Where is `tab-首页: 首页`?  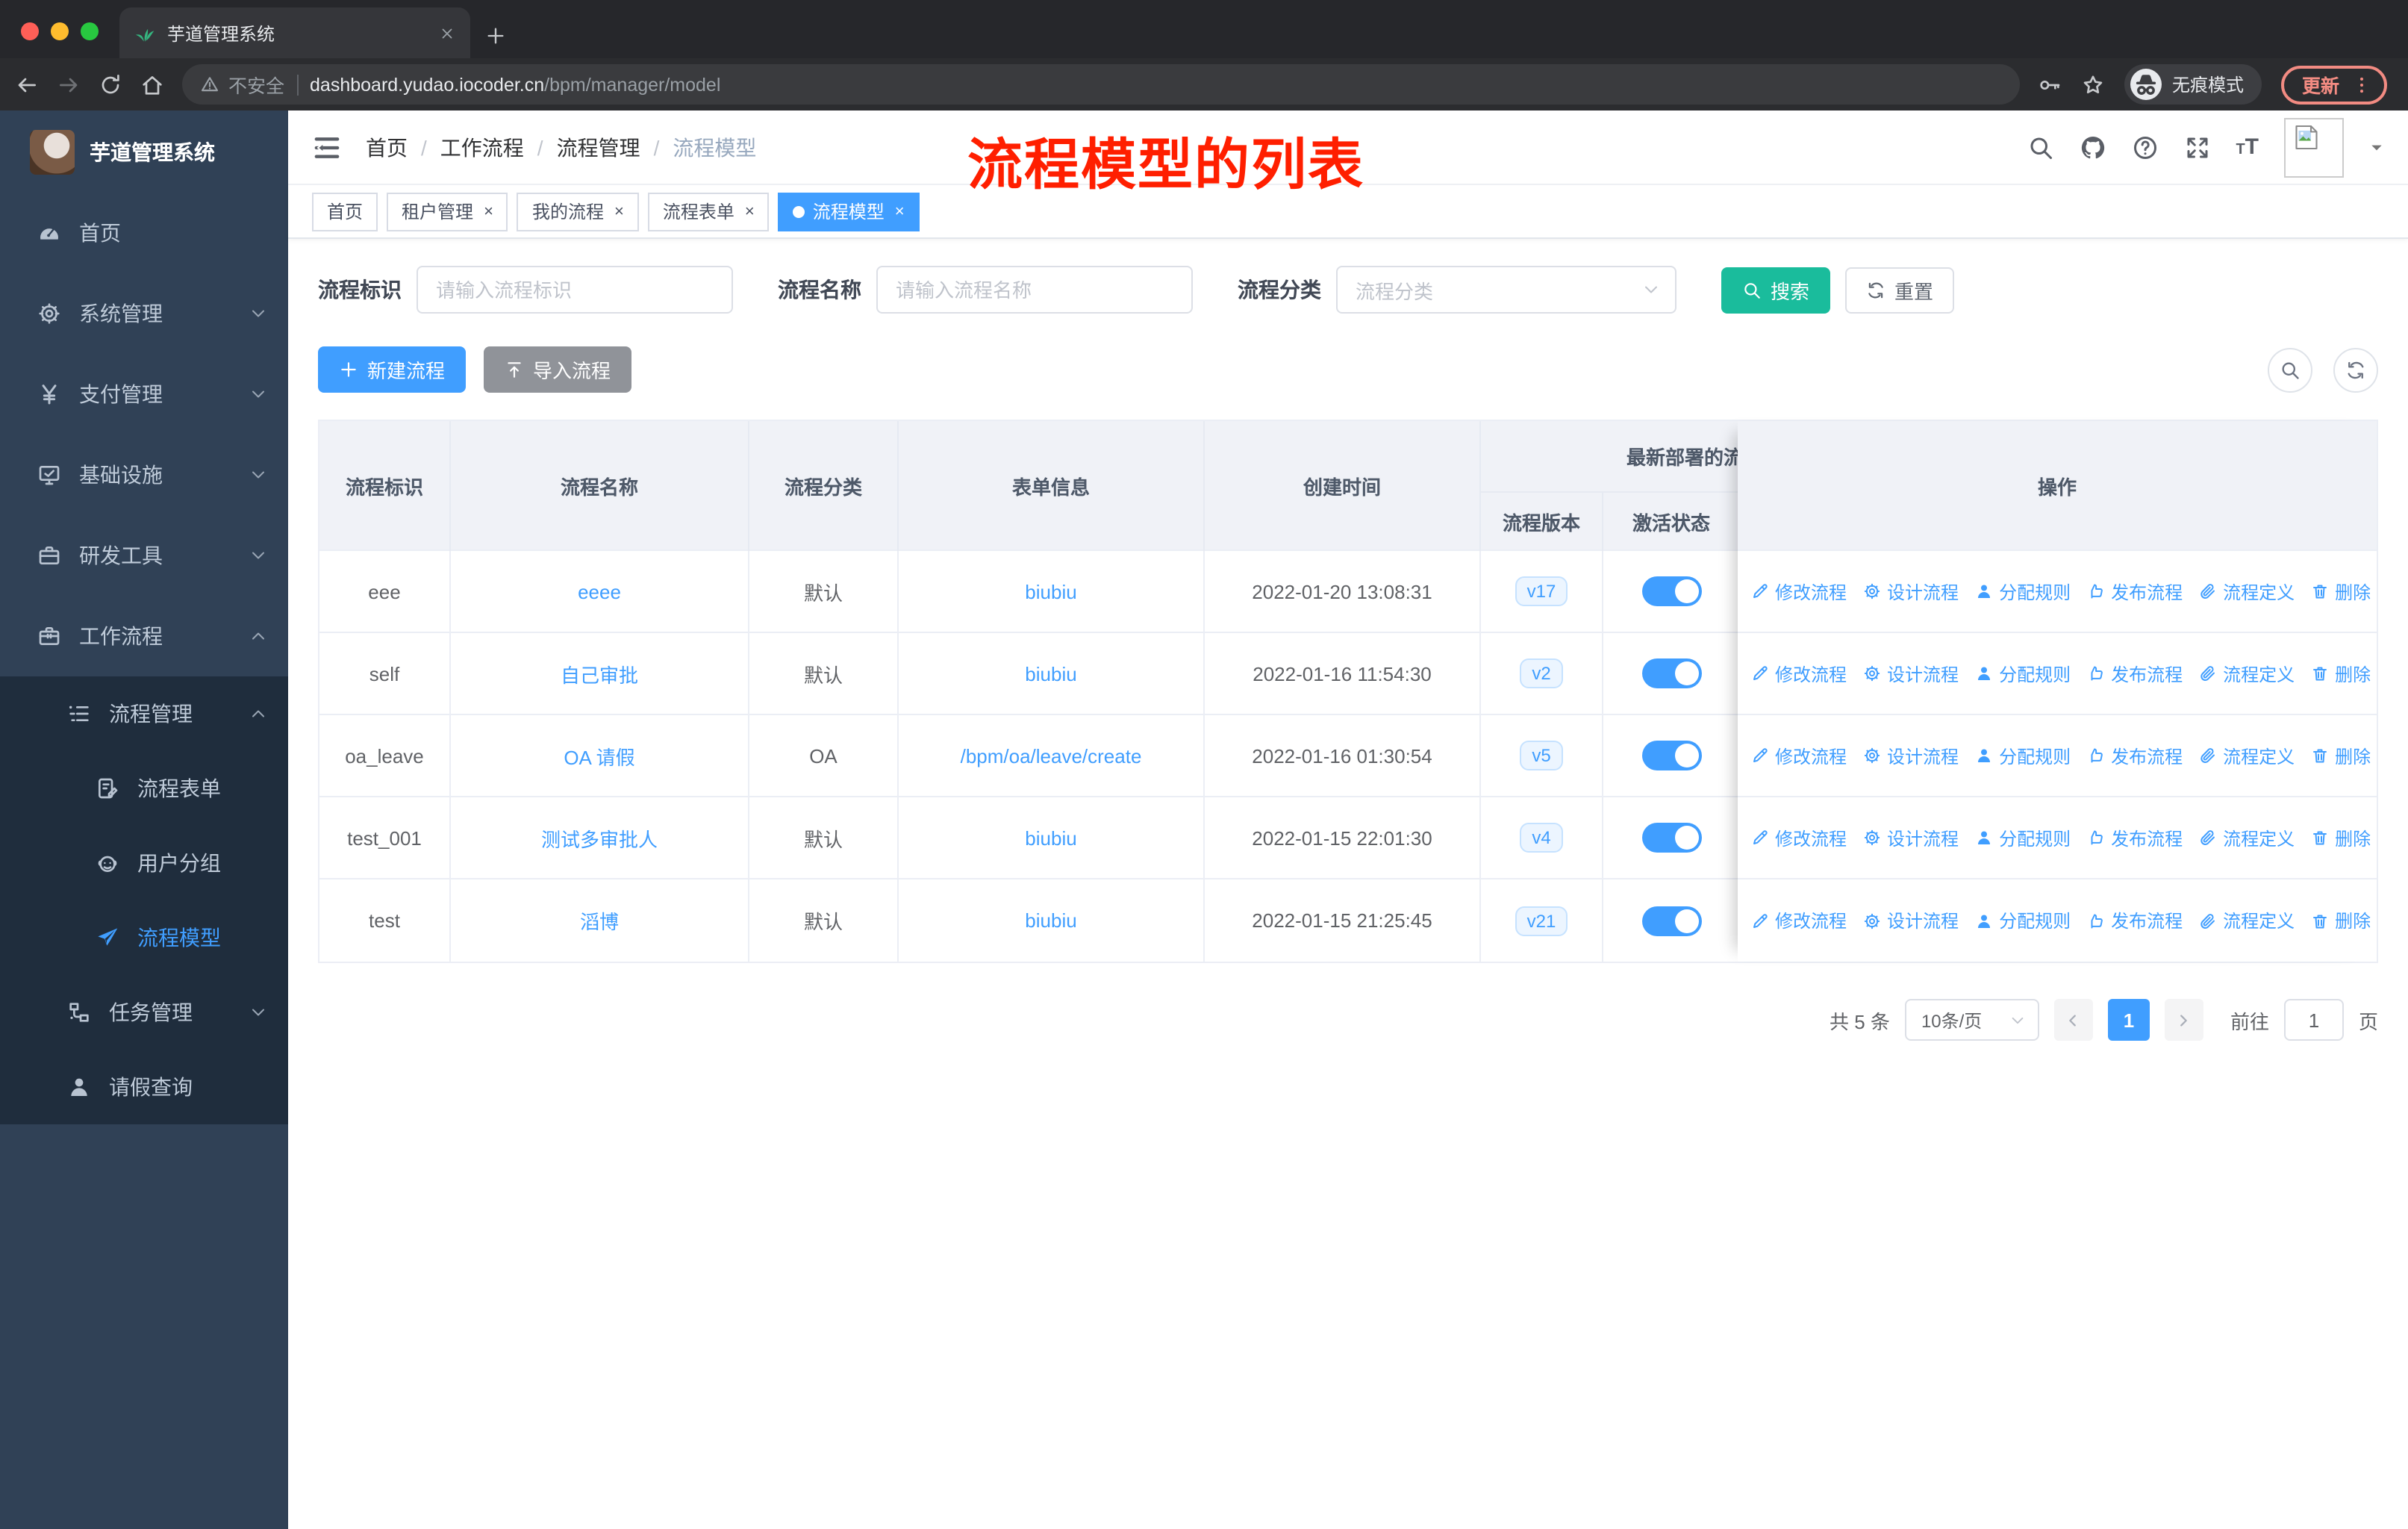
tab-首页: 首页 is located at coordinates (345, 211).